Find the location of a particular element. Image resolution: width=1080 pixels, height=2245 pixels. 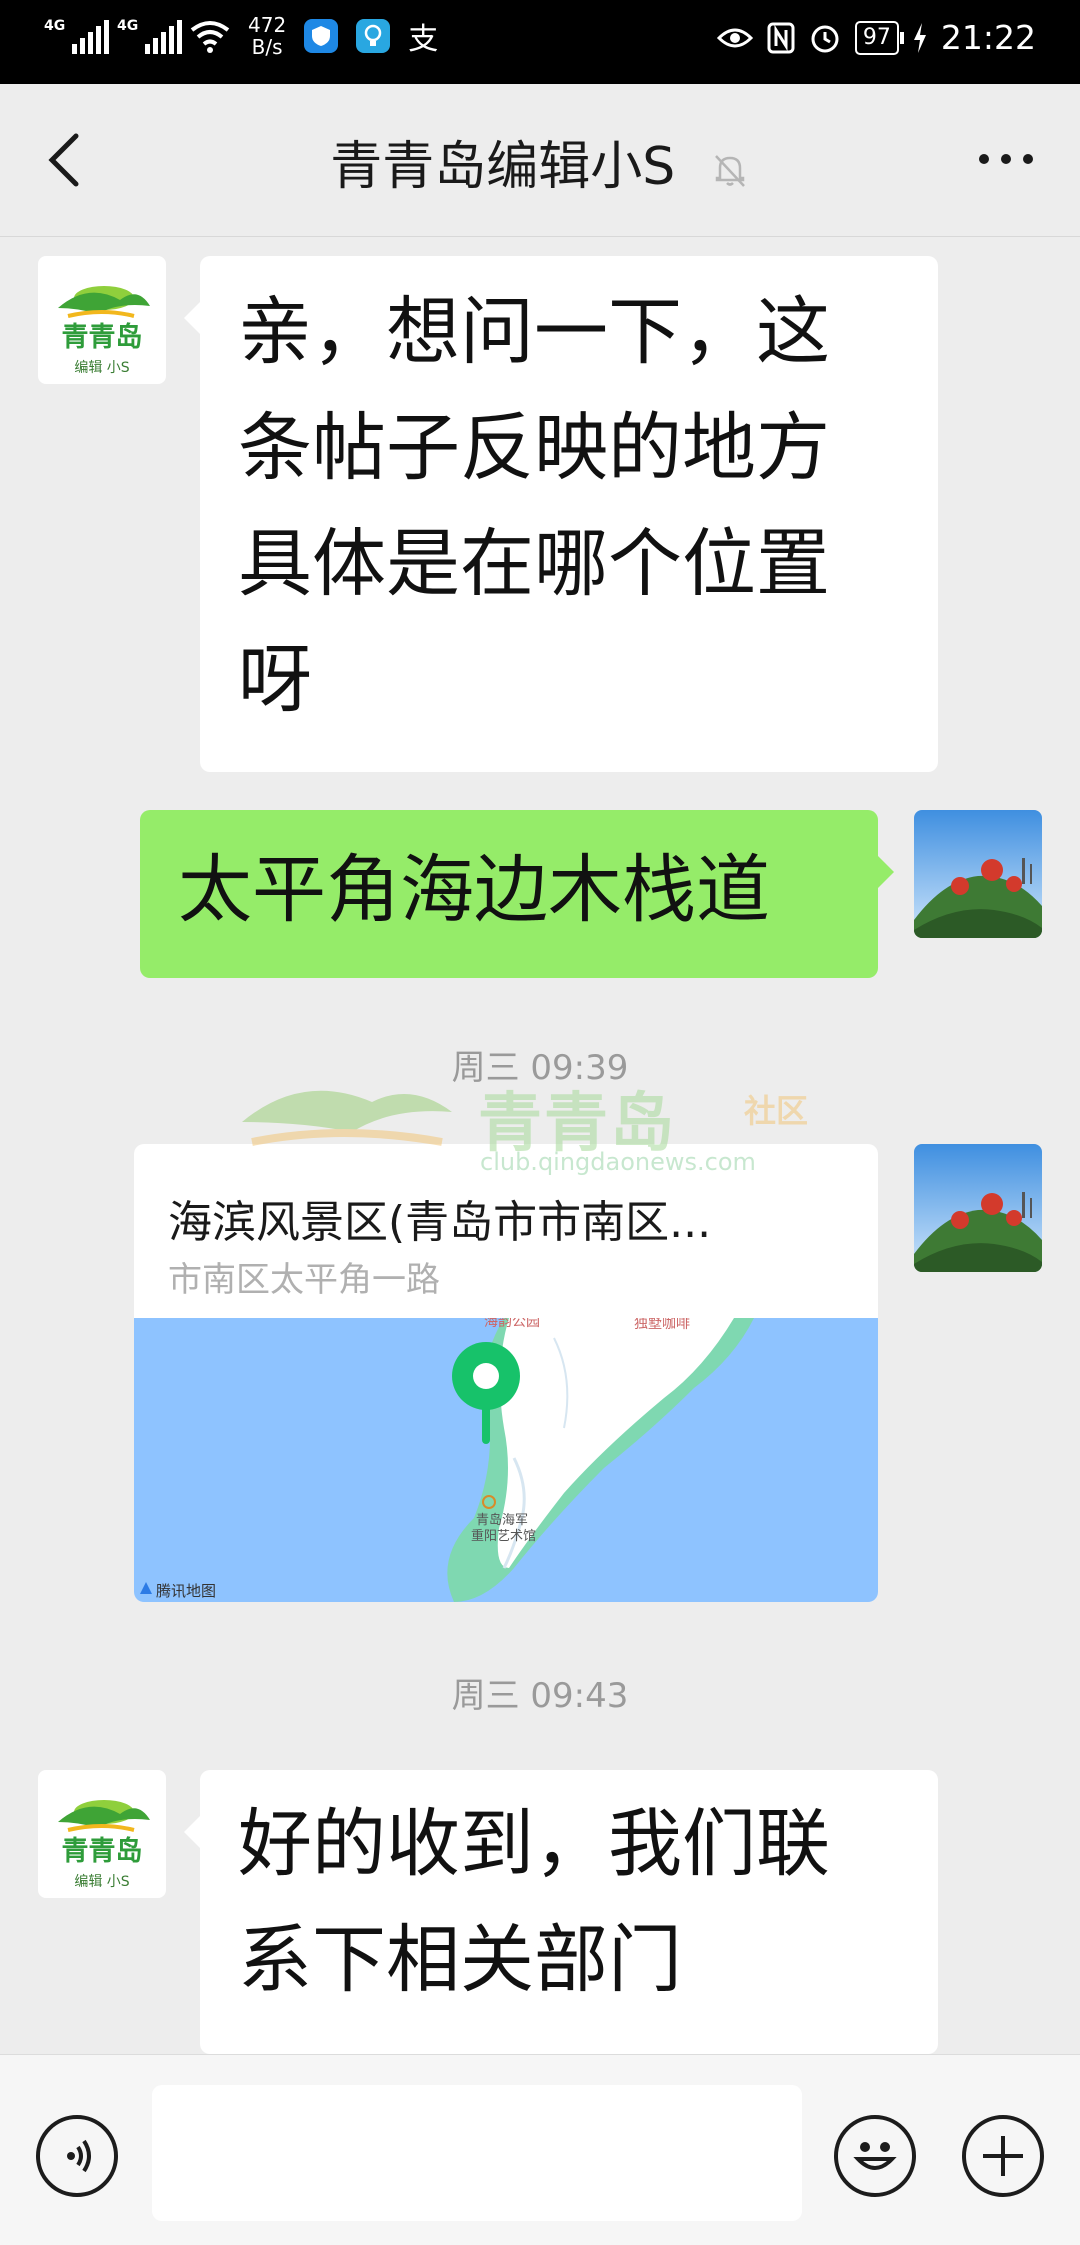

map-label: 青岛海军 is located at coordinates (502, 1520).